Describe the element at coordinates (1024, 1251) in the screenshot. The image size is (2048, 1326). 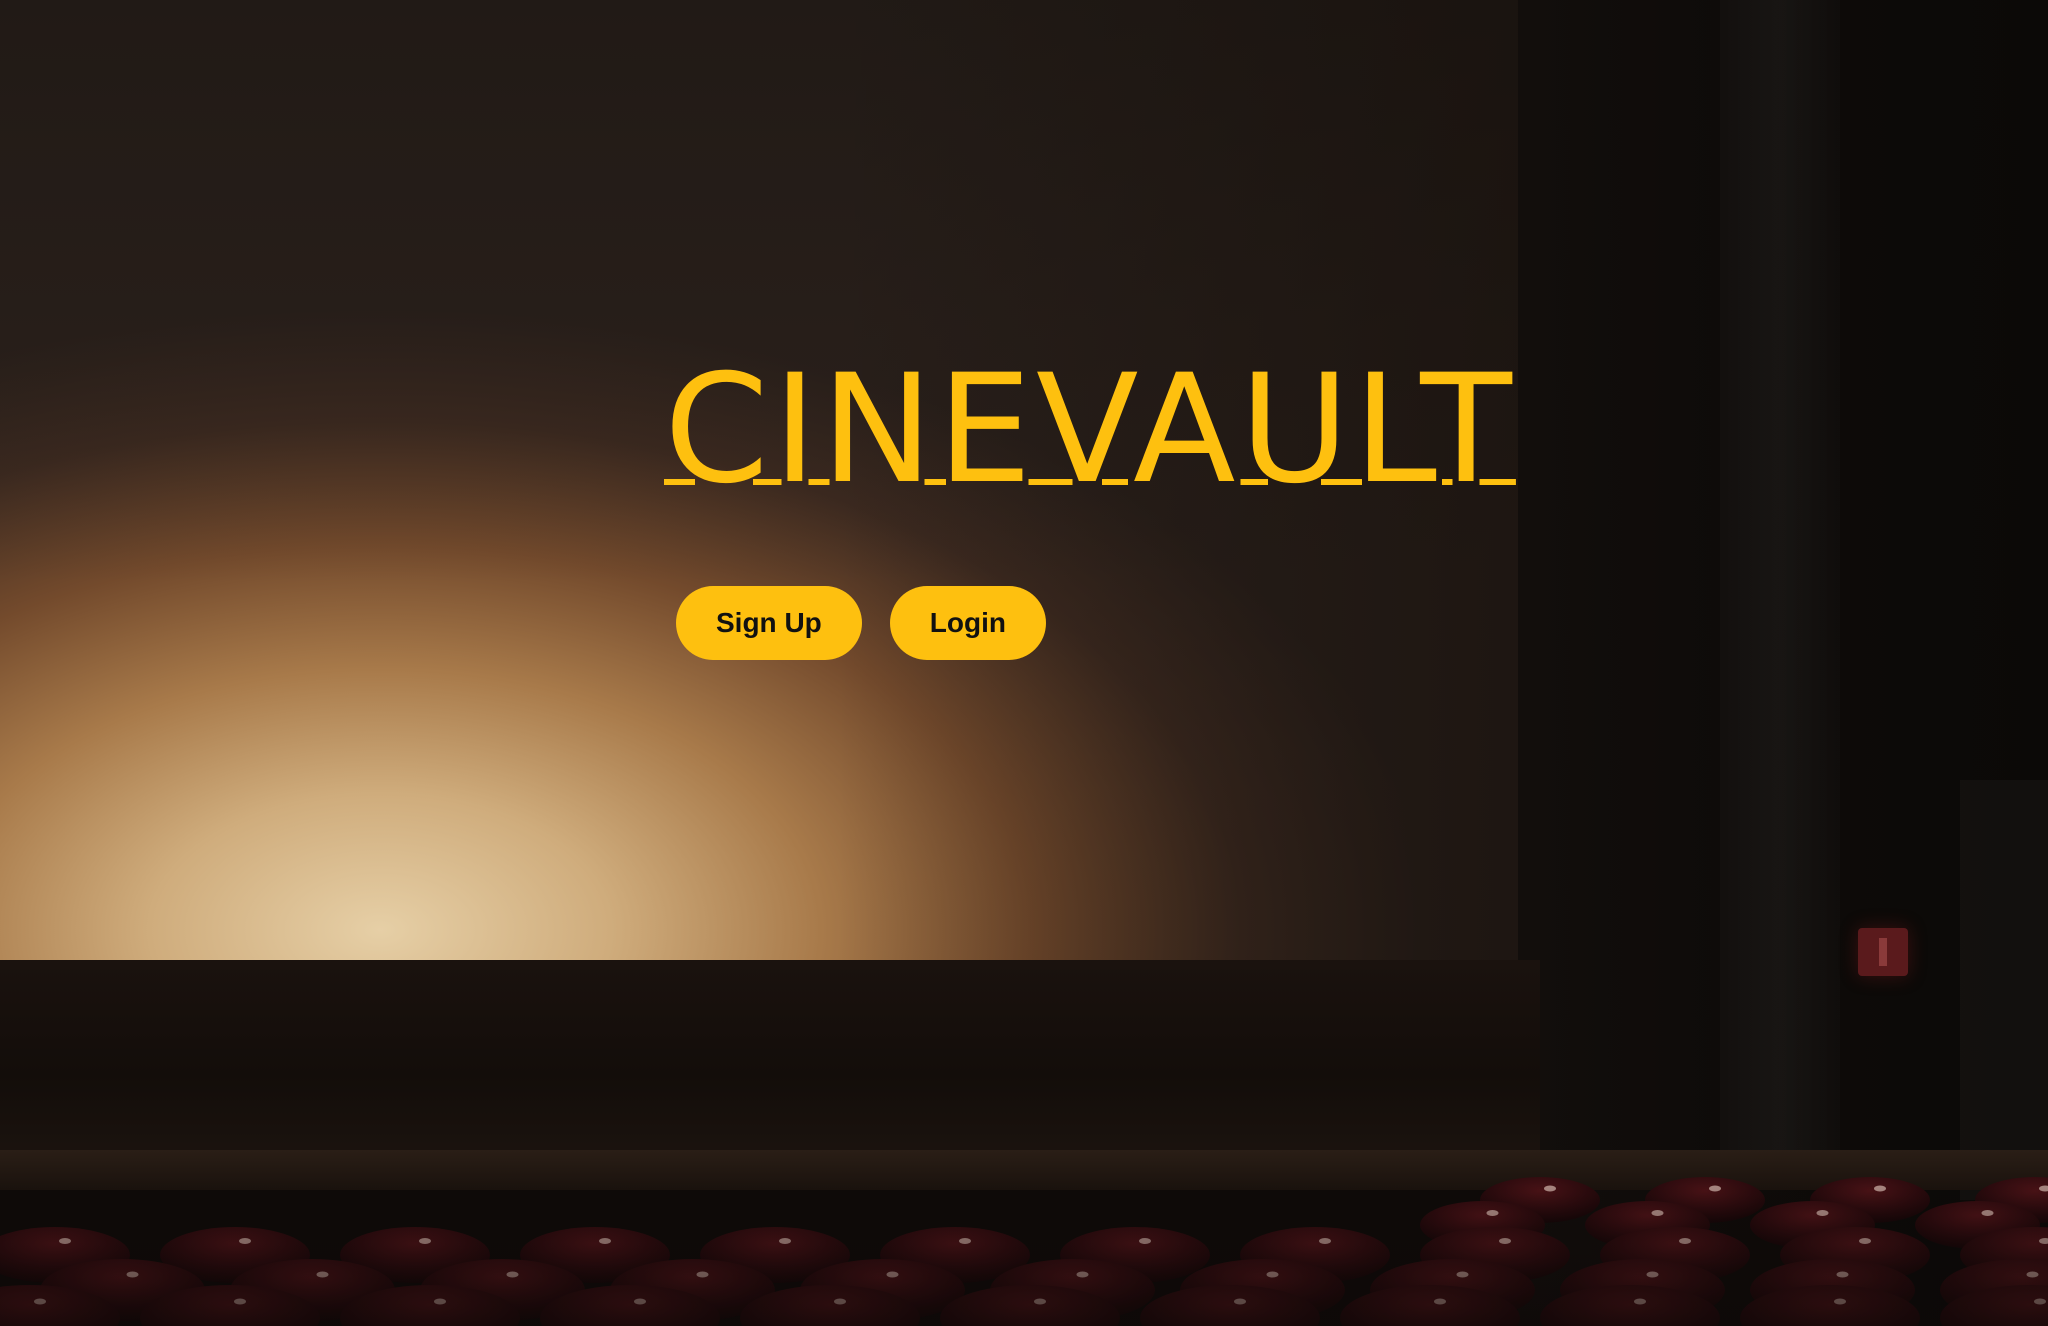
I see `theater-seats` at that location.